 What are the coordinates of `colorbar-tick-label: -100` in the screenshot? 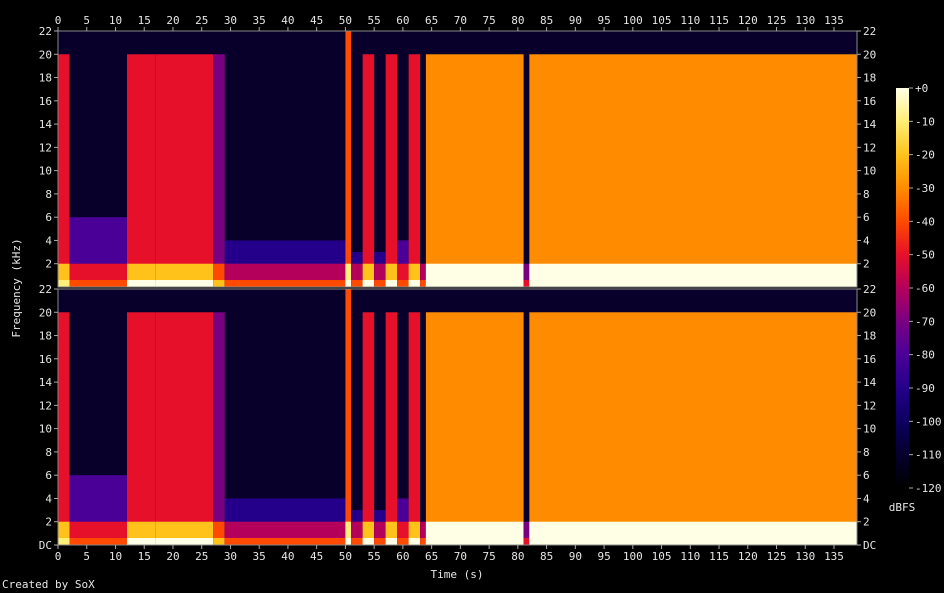 It's located at (928, 421).